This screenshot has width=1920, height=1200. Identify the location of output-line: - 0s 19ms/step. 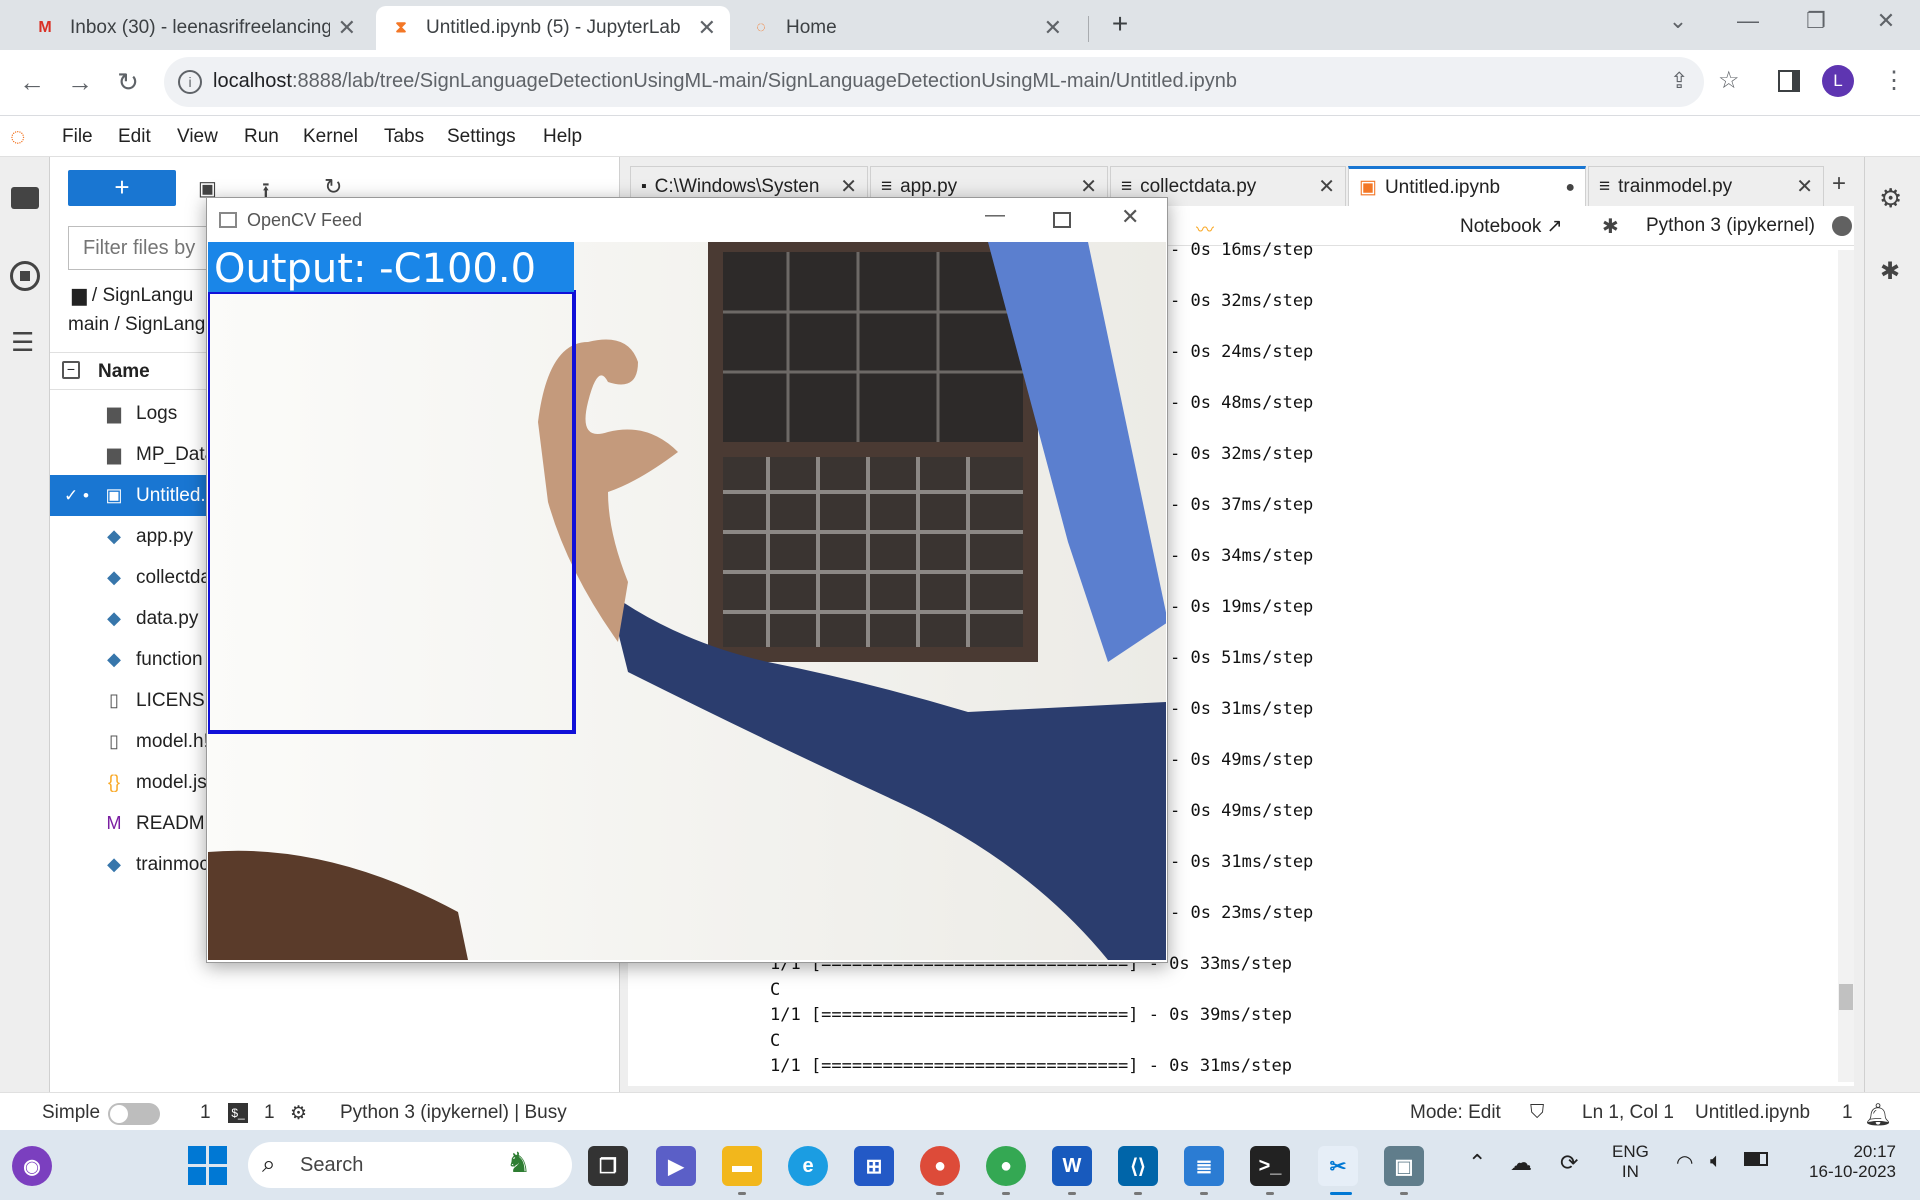
(1242, 607).